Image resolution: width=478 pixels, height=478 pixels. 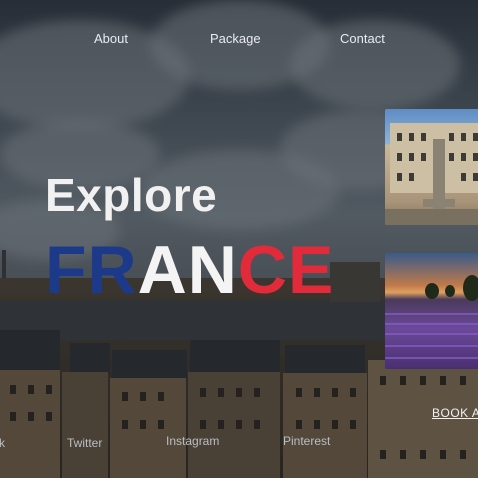 I want to click on hero-heading: Explore, so click(x=131, y=195).